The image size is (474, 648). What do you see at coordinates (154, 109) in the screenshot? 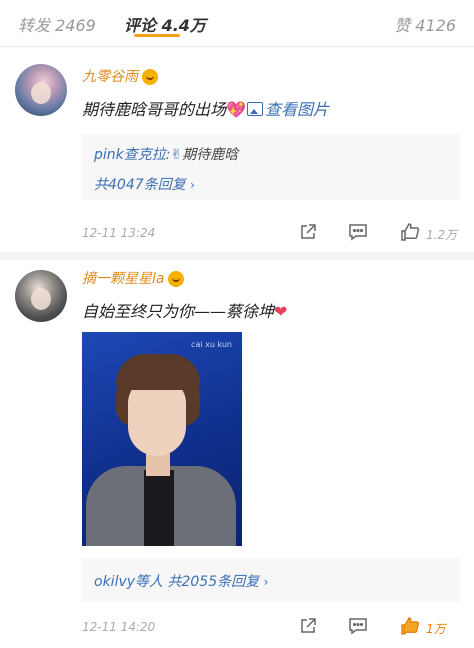
I see `comment-body: 期待鹿晗哥哥的出场` at bounding box center [154, 109].